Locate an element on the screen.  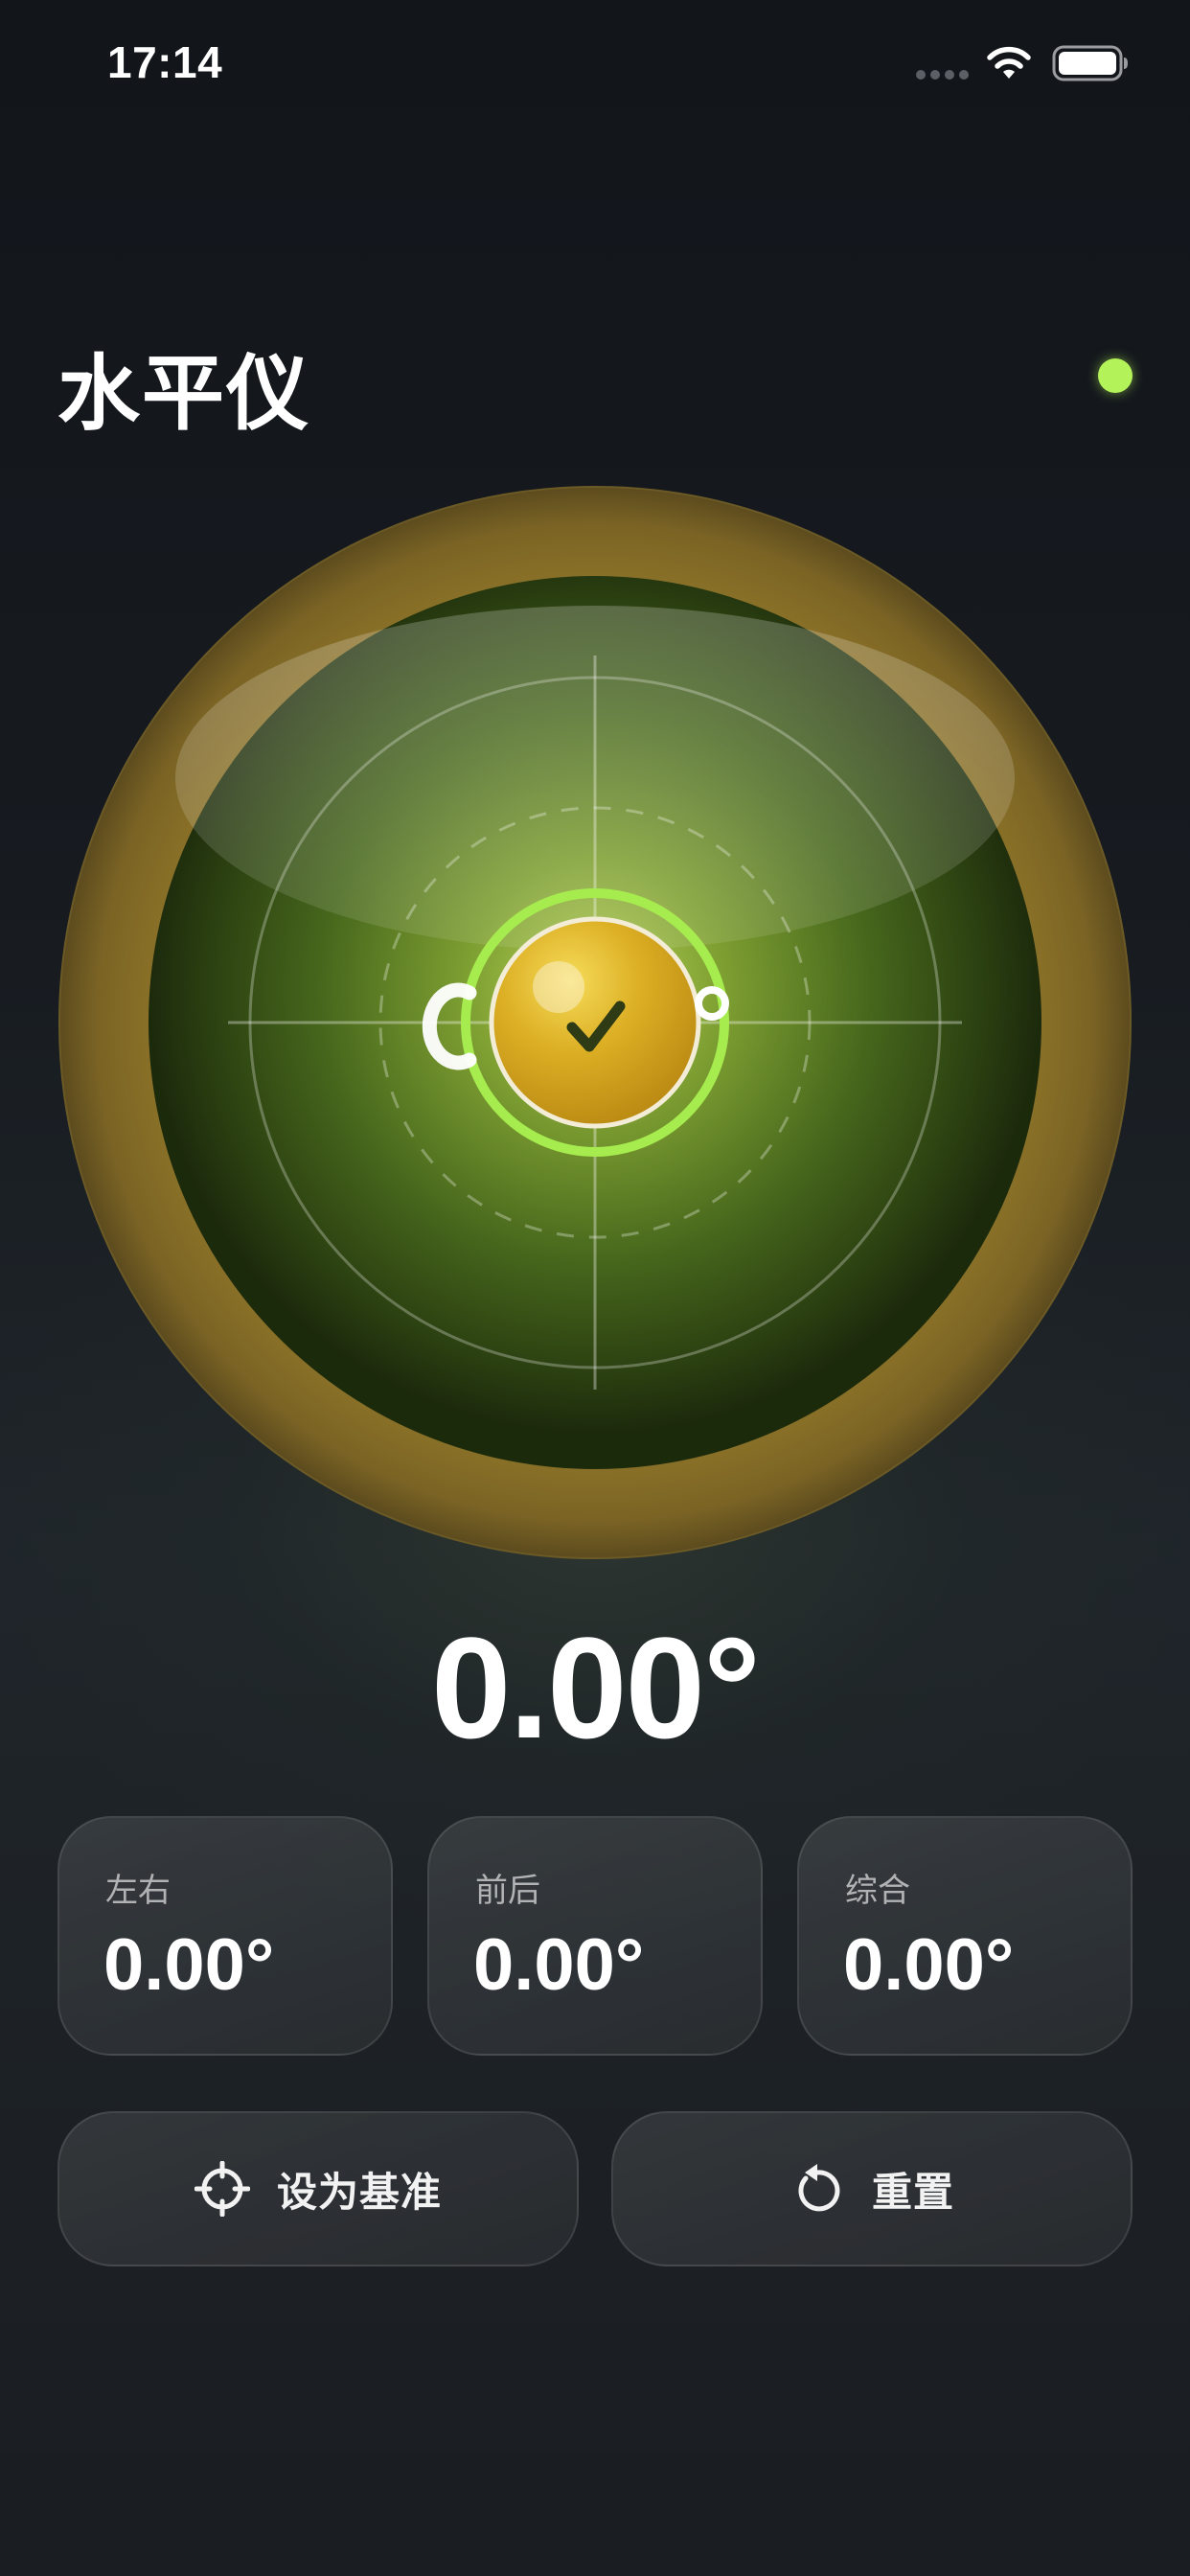
level-bubble is located at coordinates (595, 1023).